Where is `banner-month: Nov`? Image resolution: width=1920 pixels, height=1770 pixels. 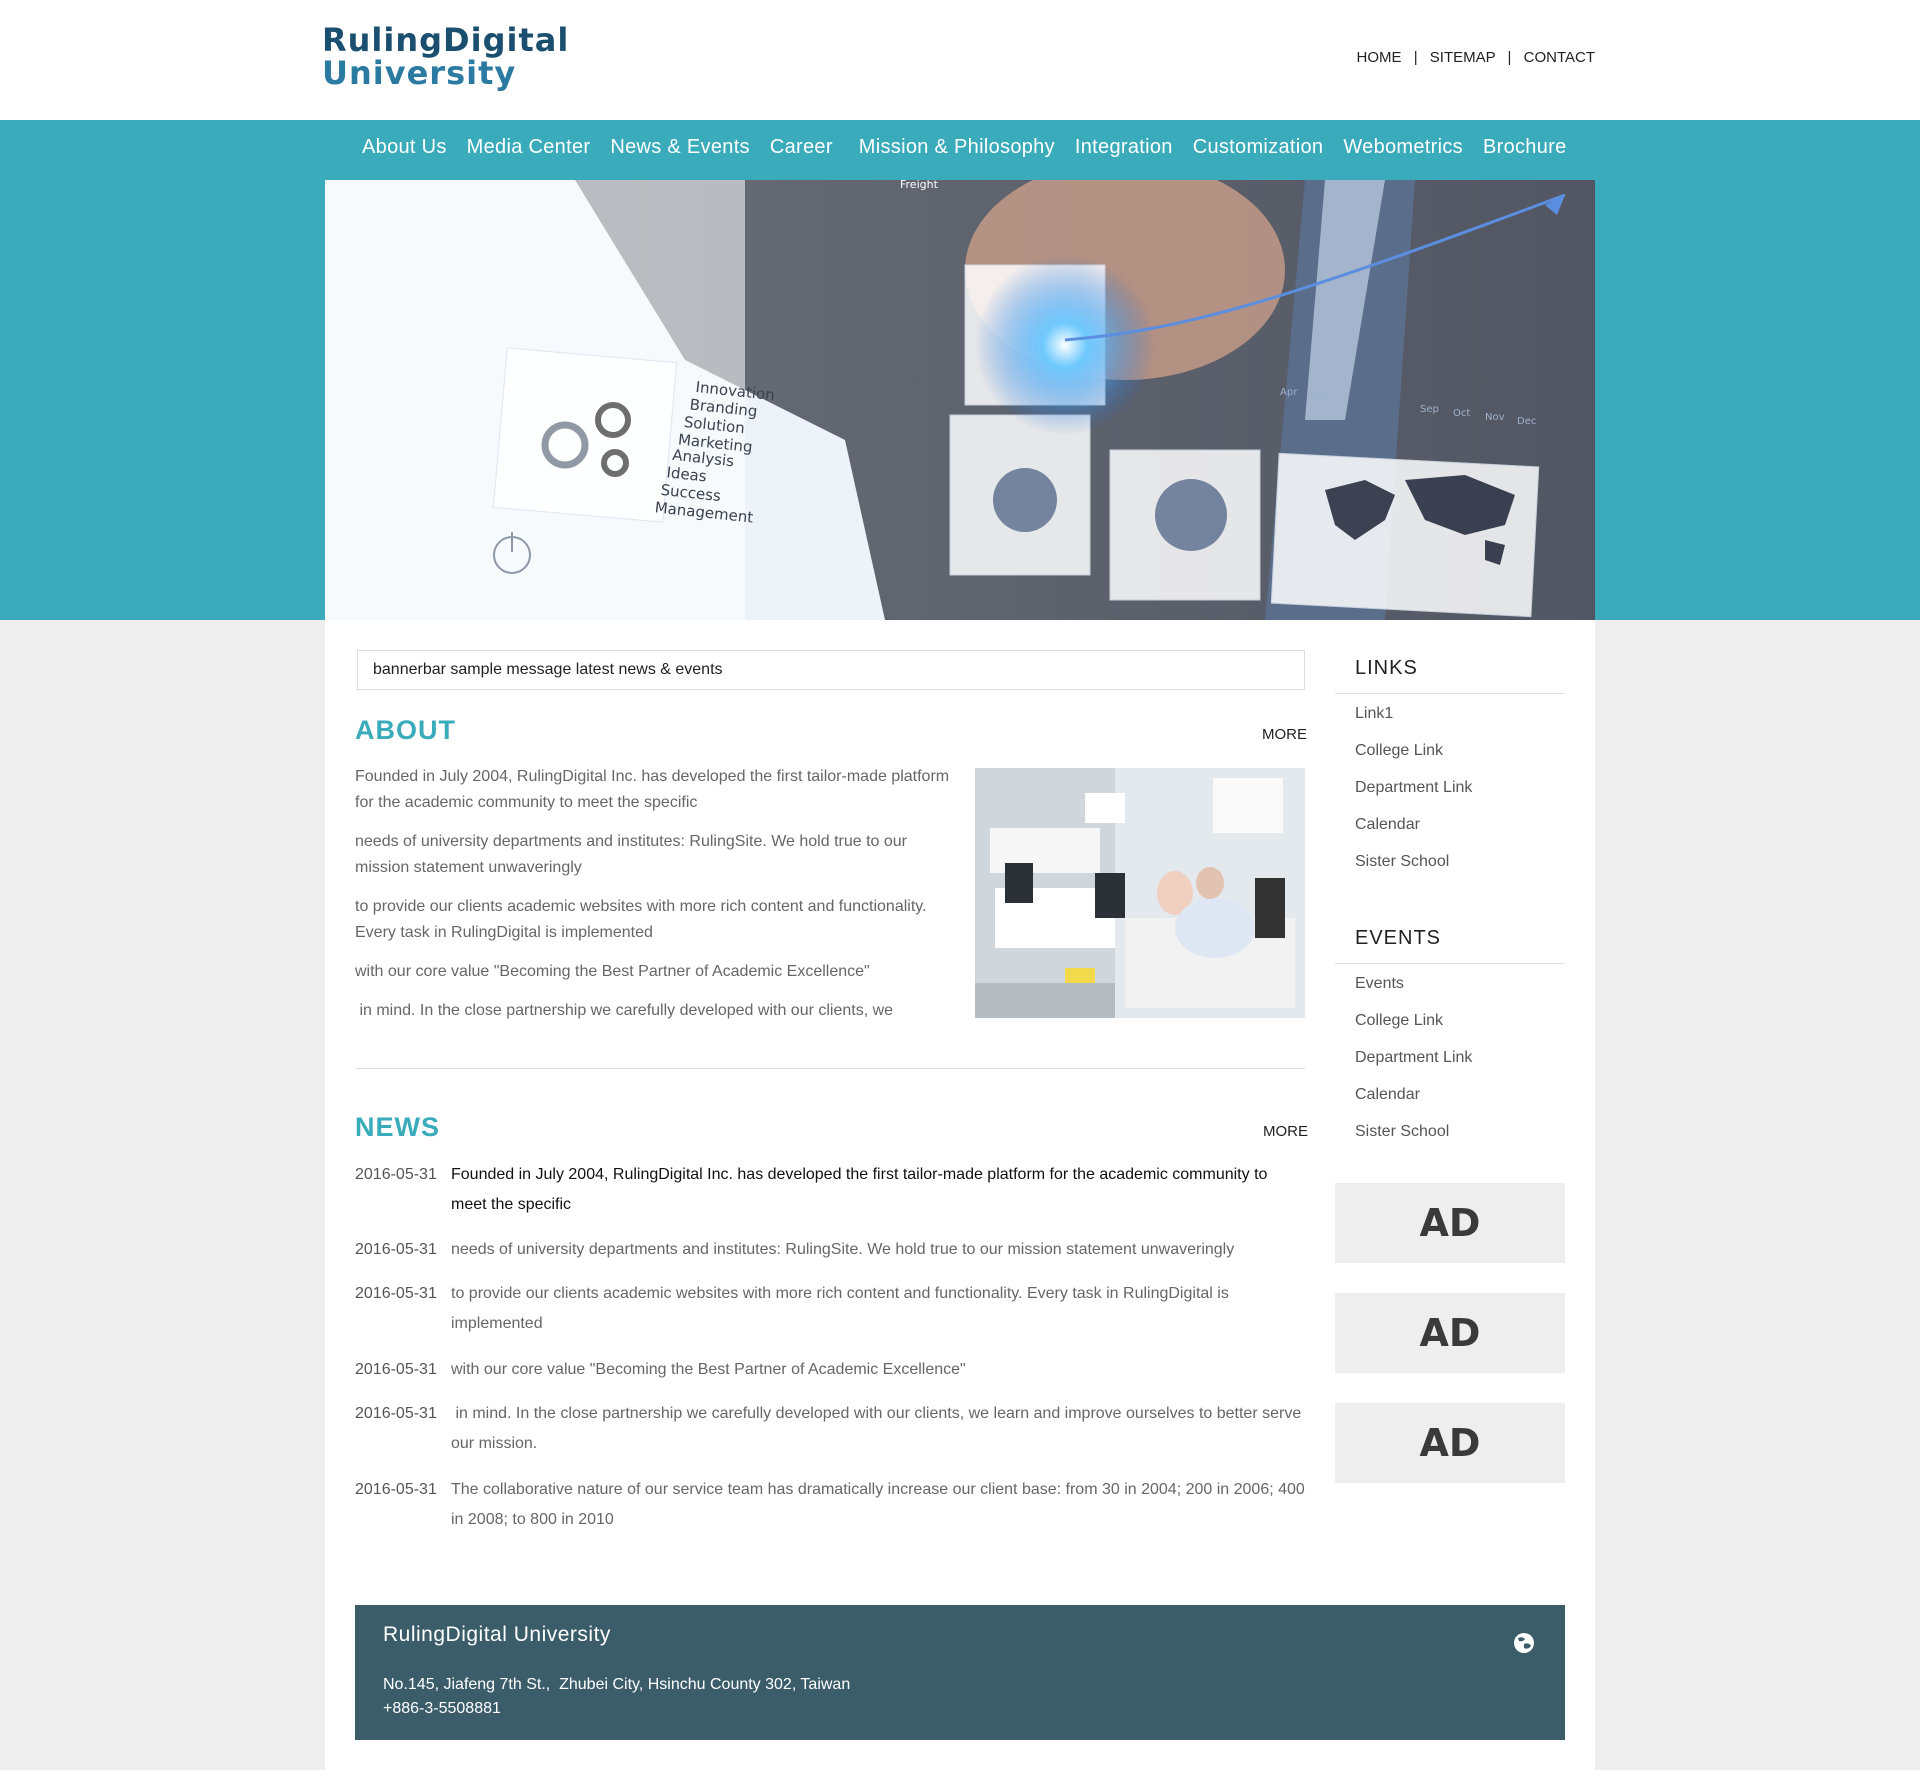 banner-month: Nov is located at coordinates (1495, 417).